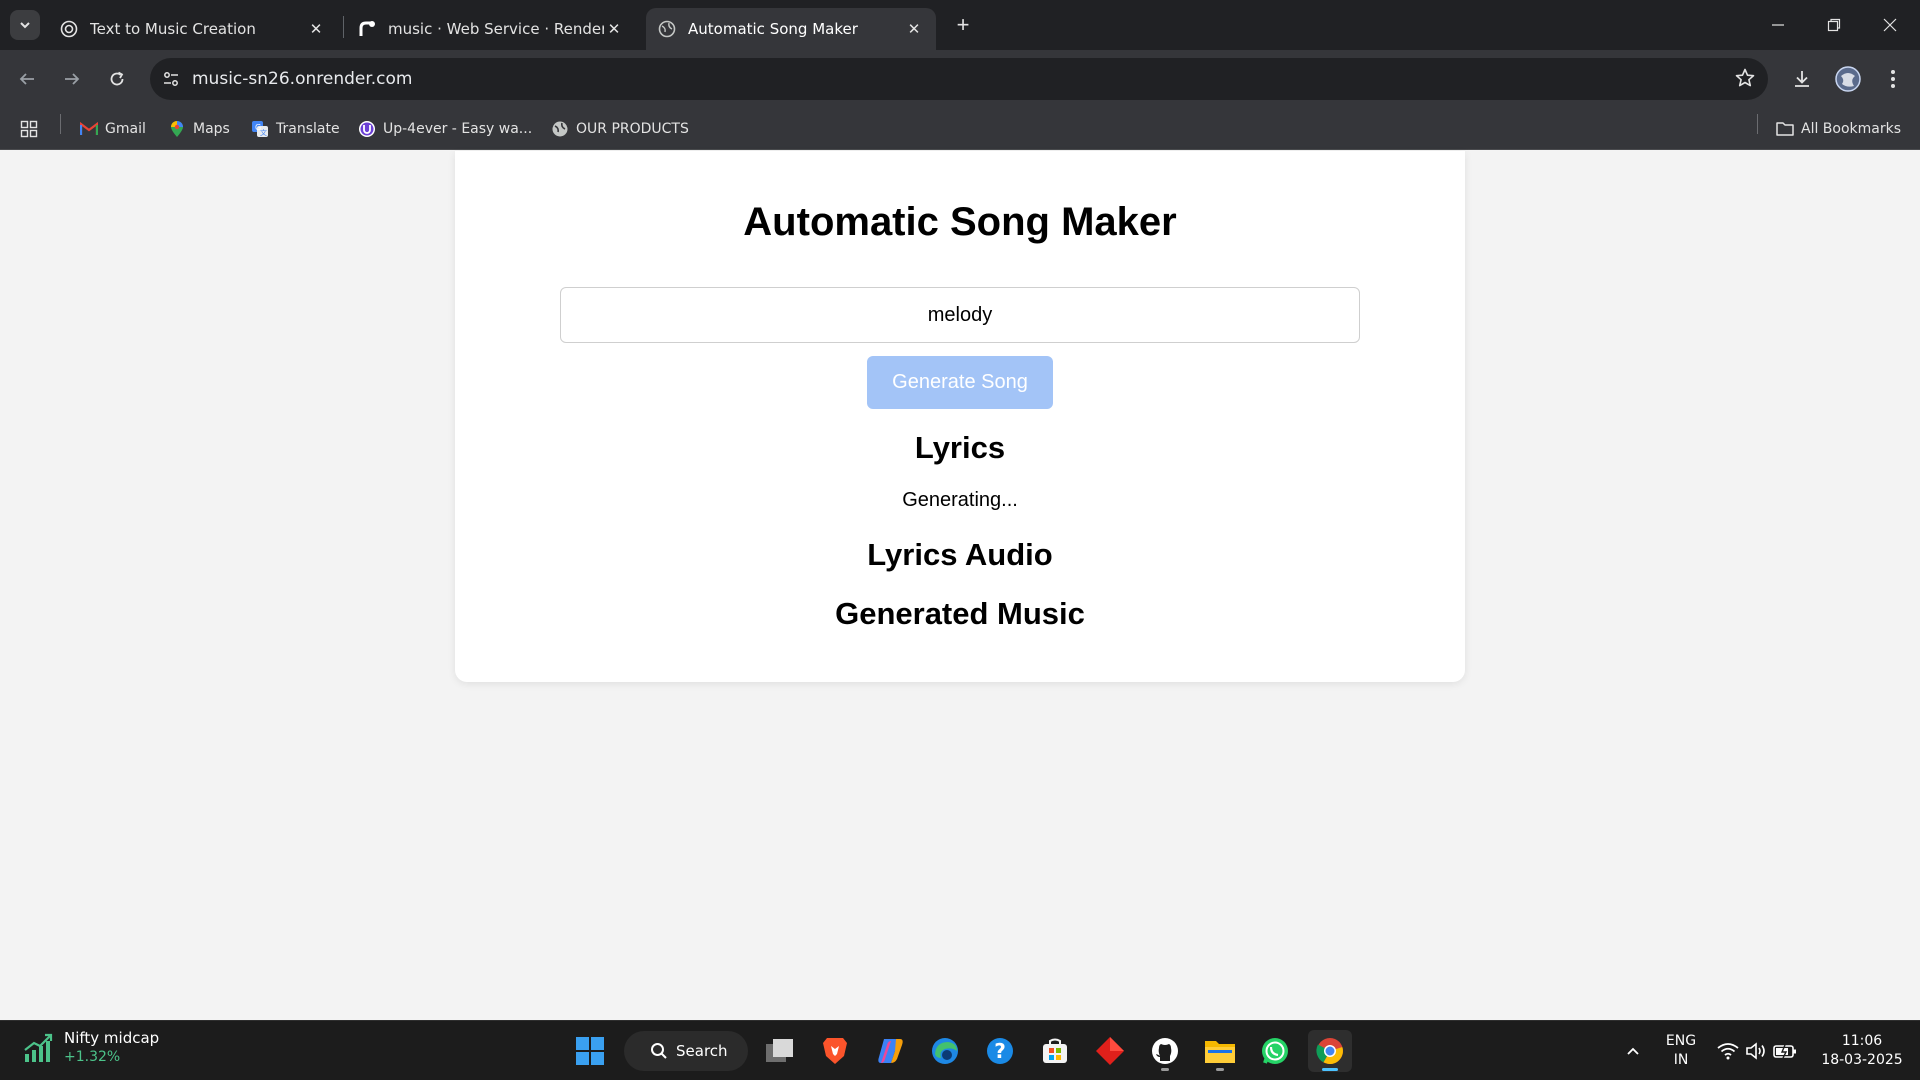 The height and width of the screenshot is (1080, 1920). What do you see at coordinates (367, 29) in the screenshot?
I see `render-icon` at bounding box center [367, 29].